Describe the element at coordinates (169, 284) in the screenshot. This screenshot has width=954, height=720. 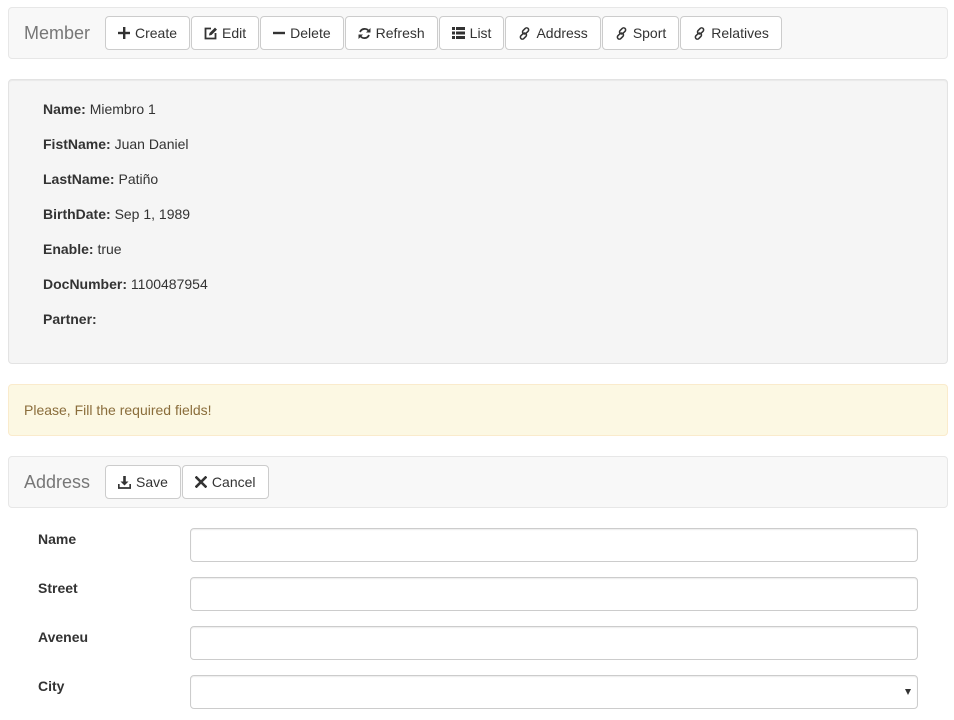
I see `detail-value: 1100487954` at that location.